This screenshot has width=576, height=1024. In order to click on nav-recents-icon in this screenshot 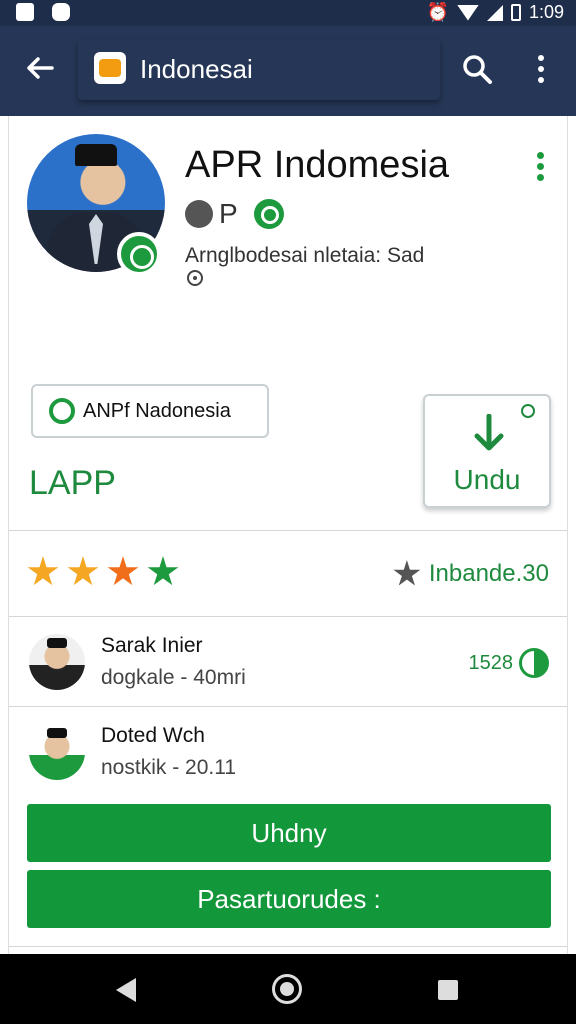, I will do `click(448, 990)`.